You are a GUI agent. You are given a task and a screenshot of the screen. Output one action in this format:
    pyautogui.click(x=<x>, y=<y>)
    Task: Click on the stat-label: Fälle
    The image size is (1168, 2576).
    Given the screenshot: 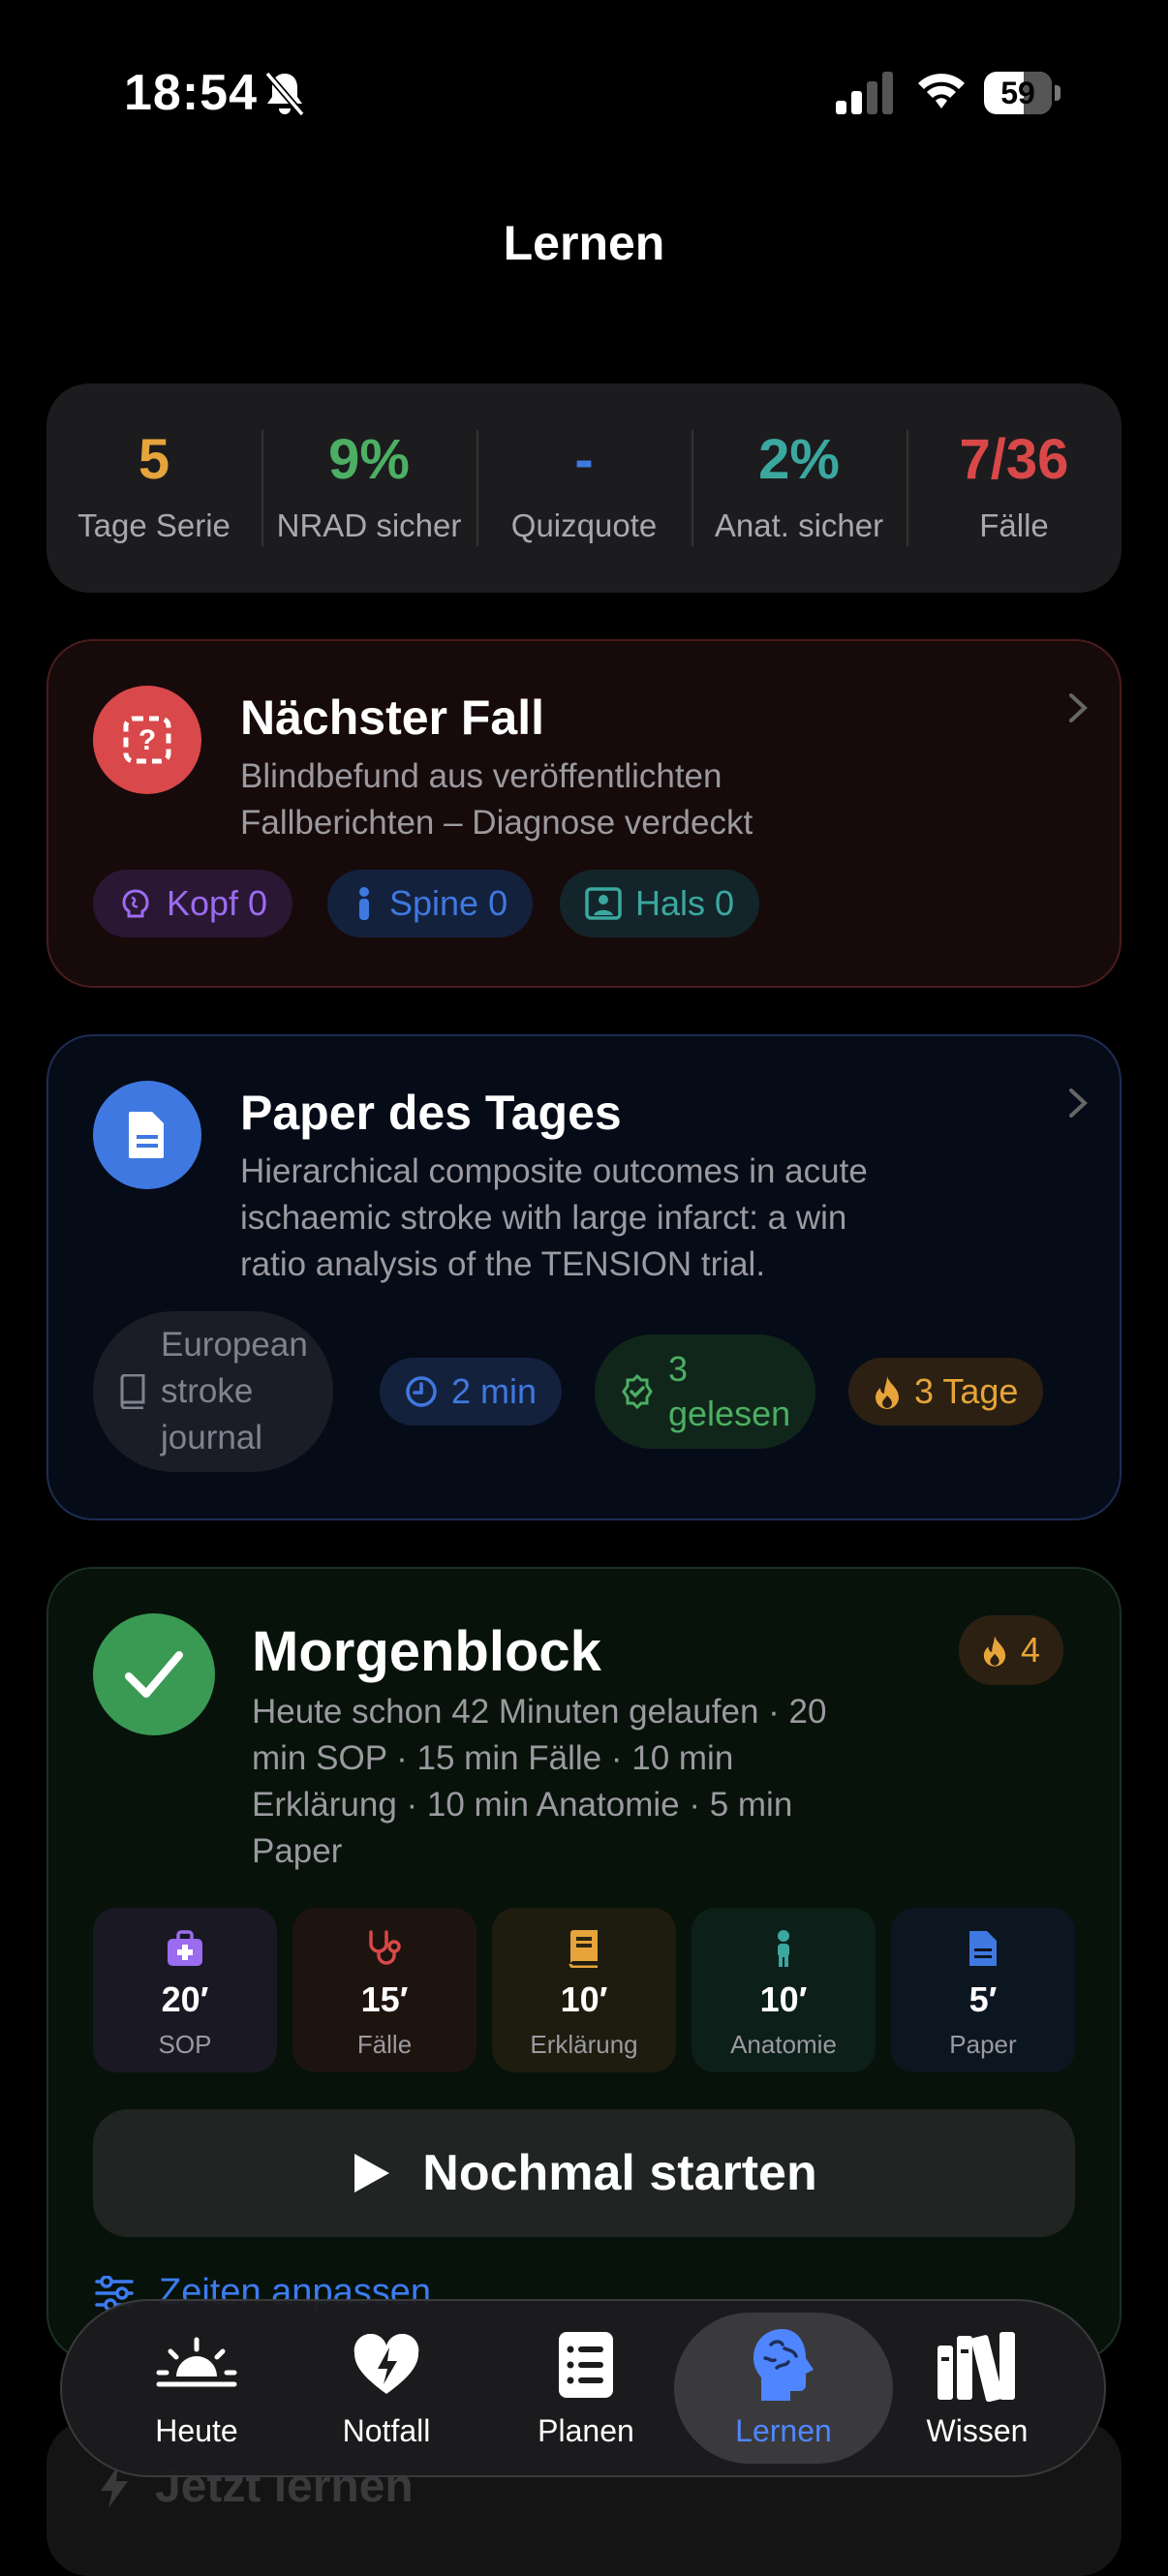 What is the action you would take?
    pyautogui.click(x=1014, y=525)
    